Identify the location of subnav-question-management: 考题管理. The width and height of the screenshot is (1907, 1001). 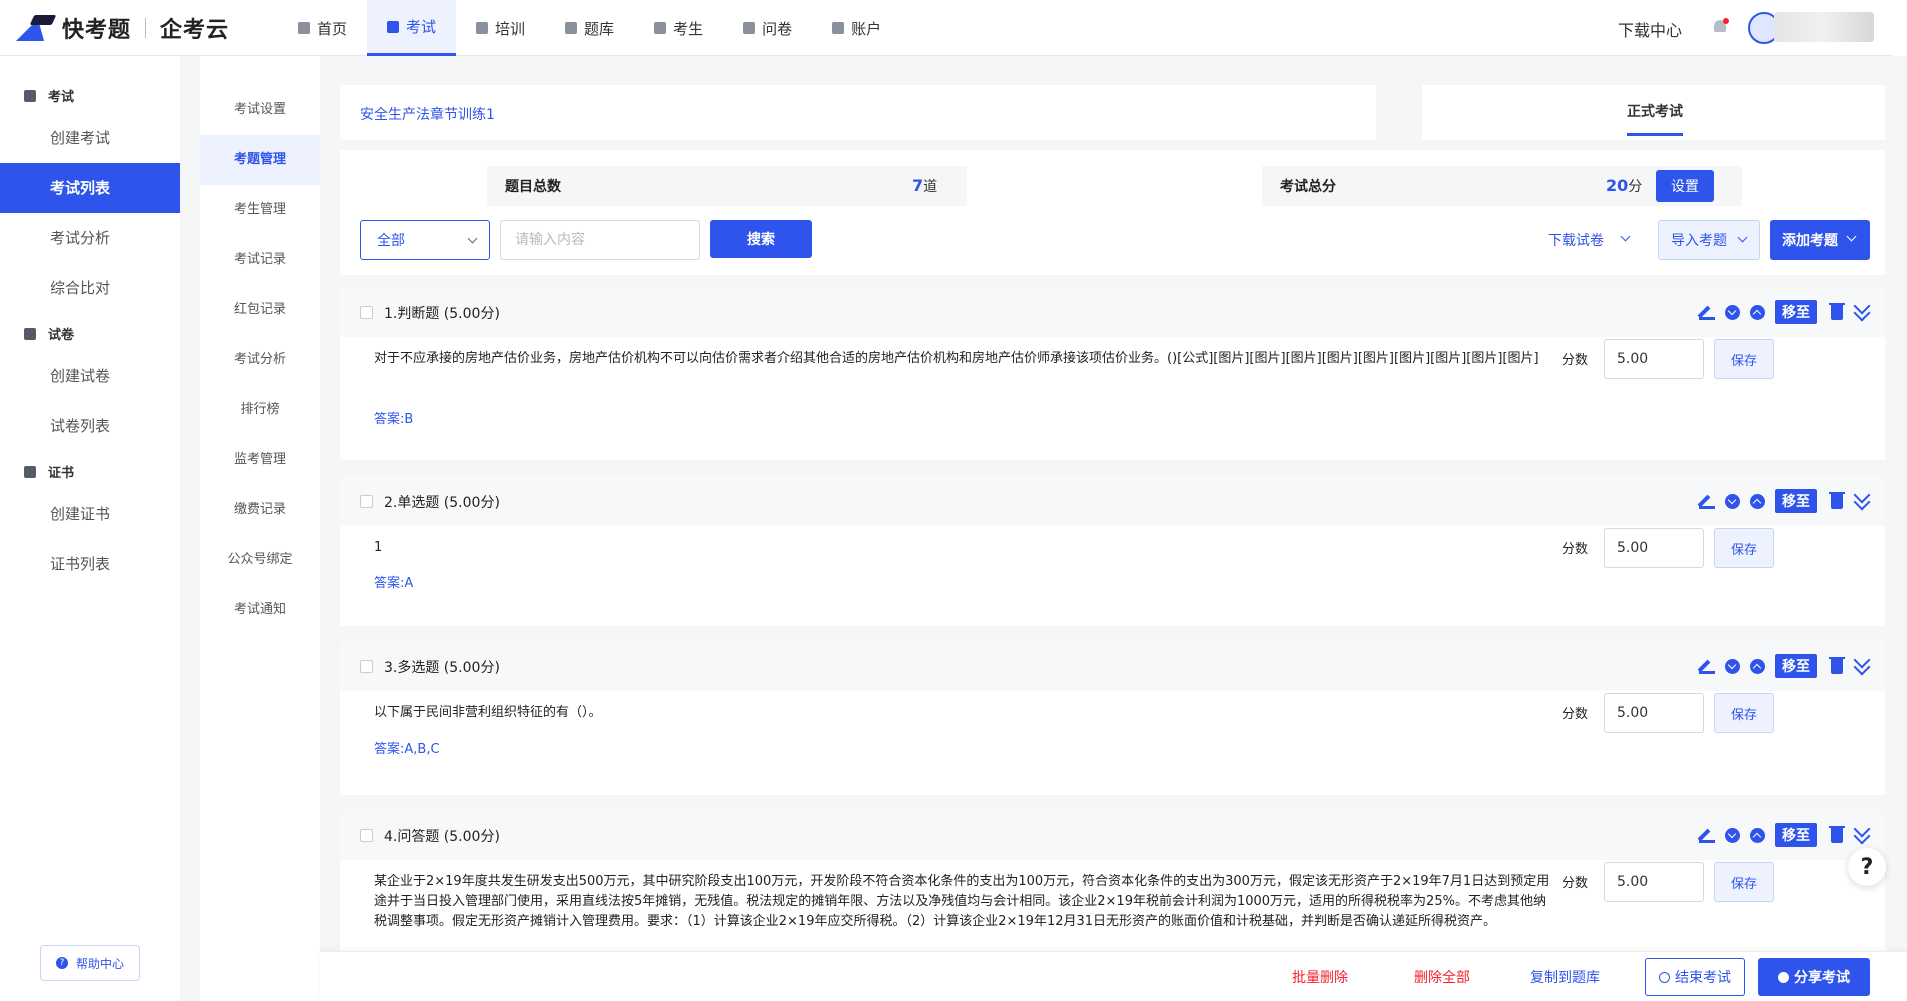
(260, 160).